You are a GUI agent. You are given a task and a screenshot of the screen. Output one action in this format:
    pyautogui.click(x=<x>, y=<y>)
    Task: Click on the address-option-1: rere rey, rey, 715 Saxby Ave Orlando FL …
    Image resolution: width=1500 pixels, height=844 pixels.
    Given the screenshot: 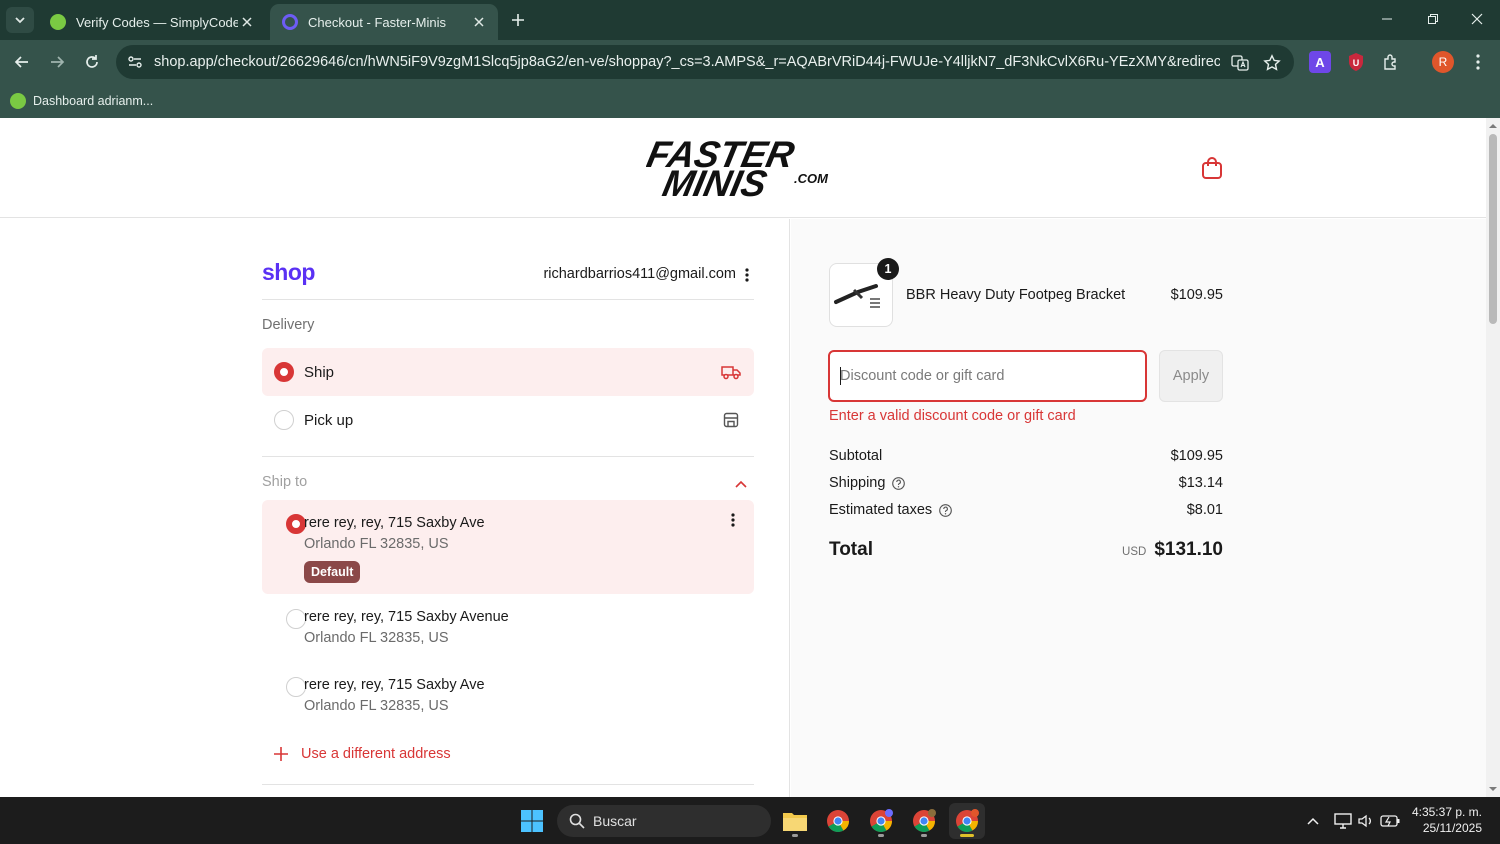 What is the action you would take?
    pyautogui.click(x=508, y=547)
    